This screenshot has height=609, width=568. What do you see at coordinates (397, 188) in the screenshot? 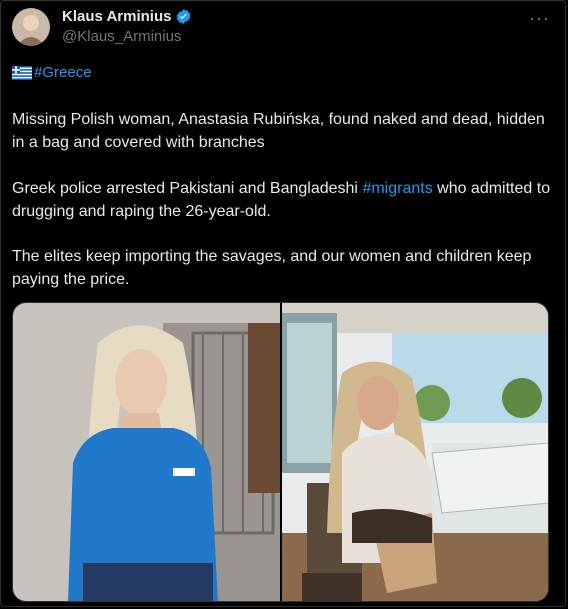
I see `hashtag-migrants-link: #migrants` at bounding box center [397, 188].